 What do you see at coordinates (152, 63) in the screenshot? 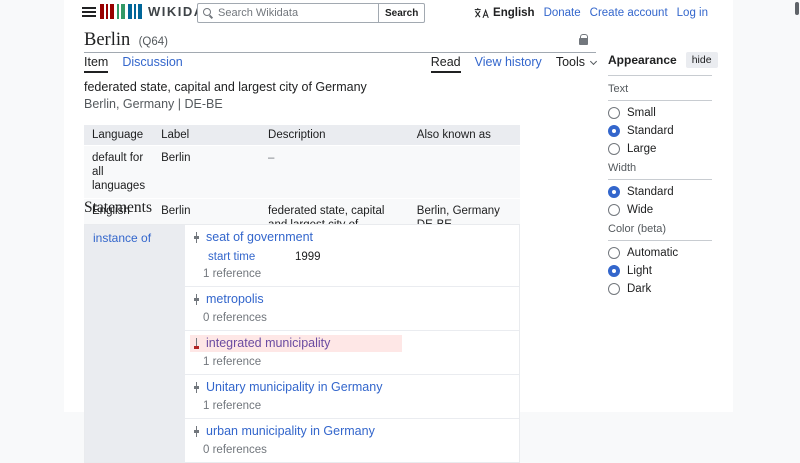
I see `tab-discussion: Discussion` at bounding box center [152, 63].